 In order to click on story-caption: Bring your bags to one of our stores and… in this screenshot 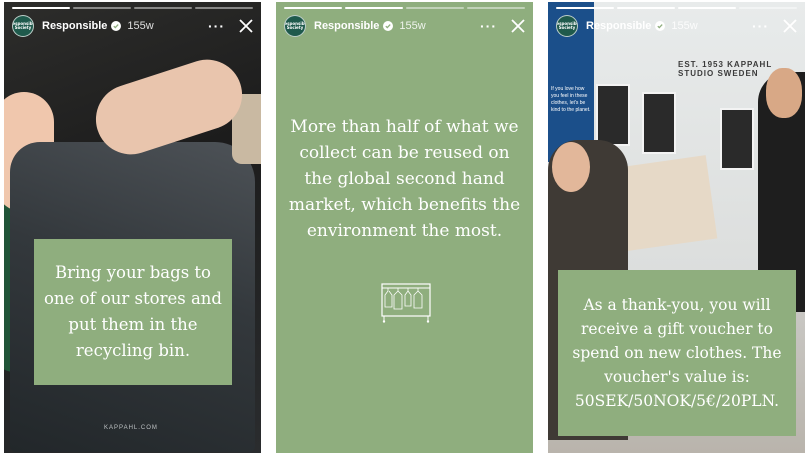, I will do `click(133, 312)`.